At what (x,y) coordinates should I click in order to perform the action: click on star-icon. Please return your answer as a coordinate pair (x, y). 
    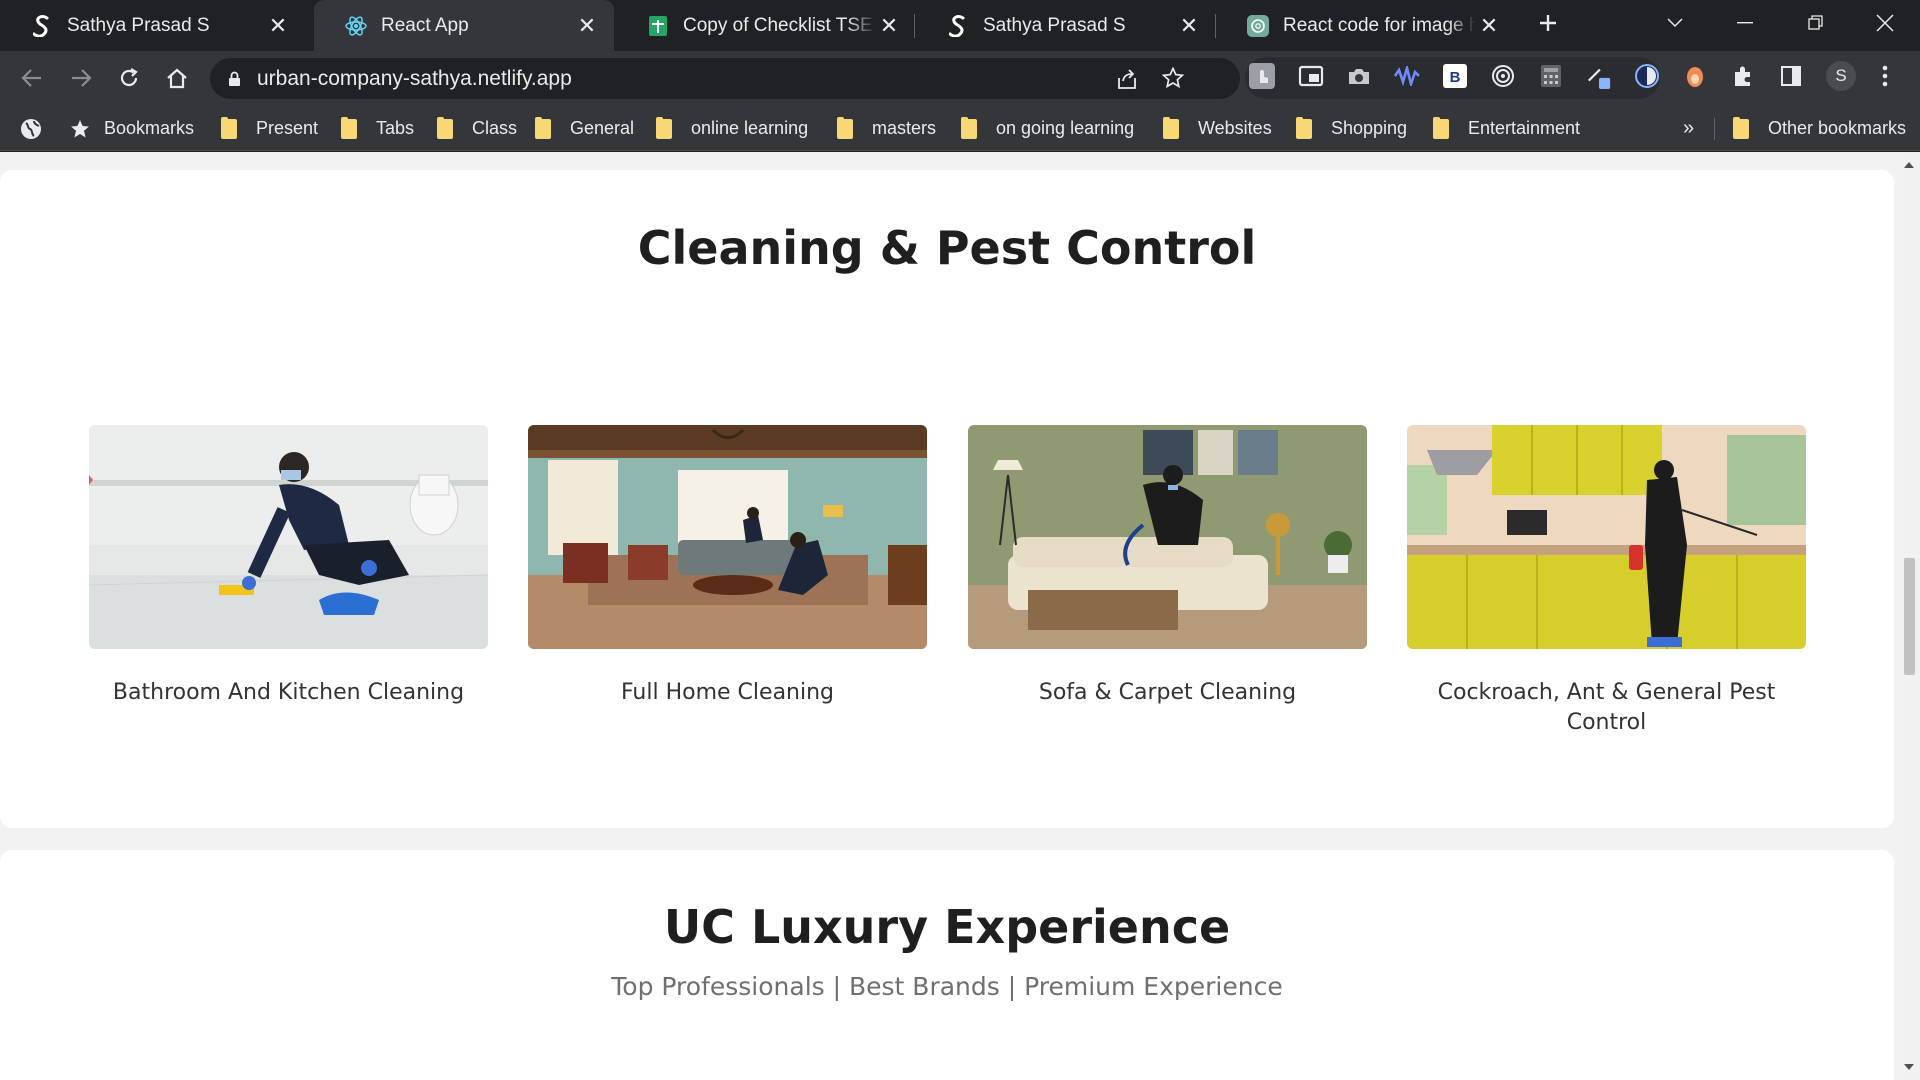
    Looking at the image, I should click on (1173, 80).